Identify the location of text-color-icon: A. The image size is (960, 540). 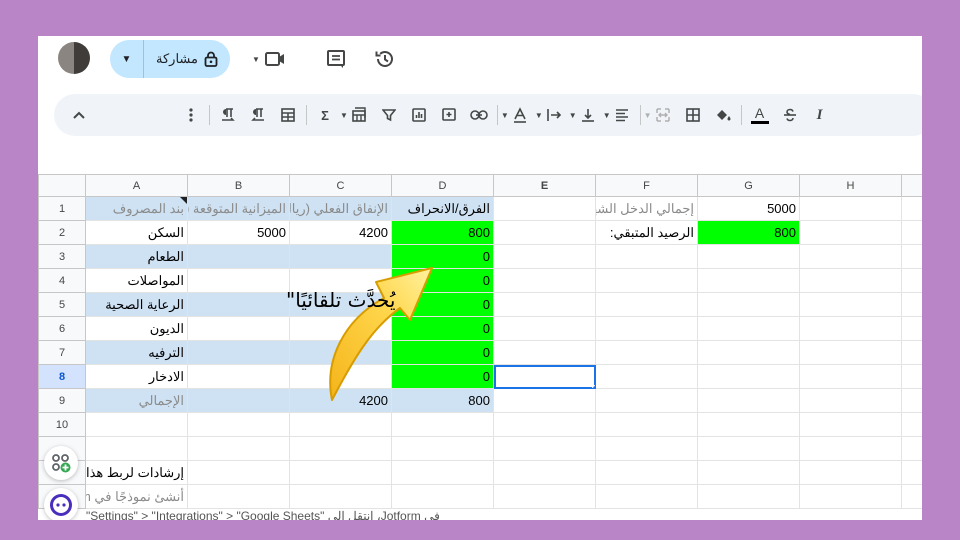
(760, 115).